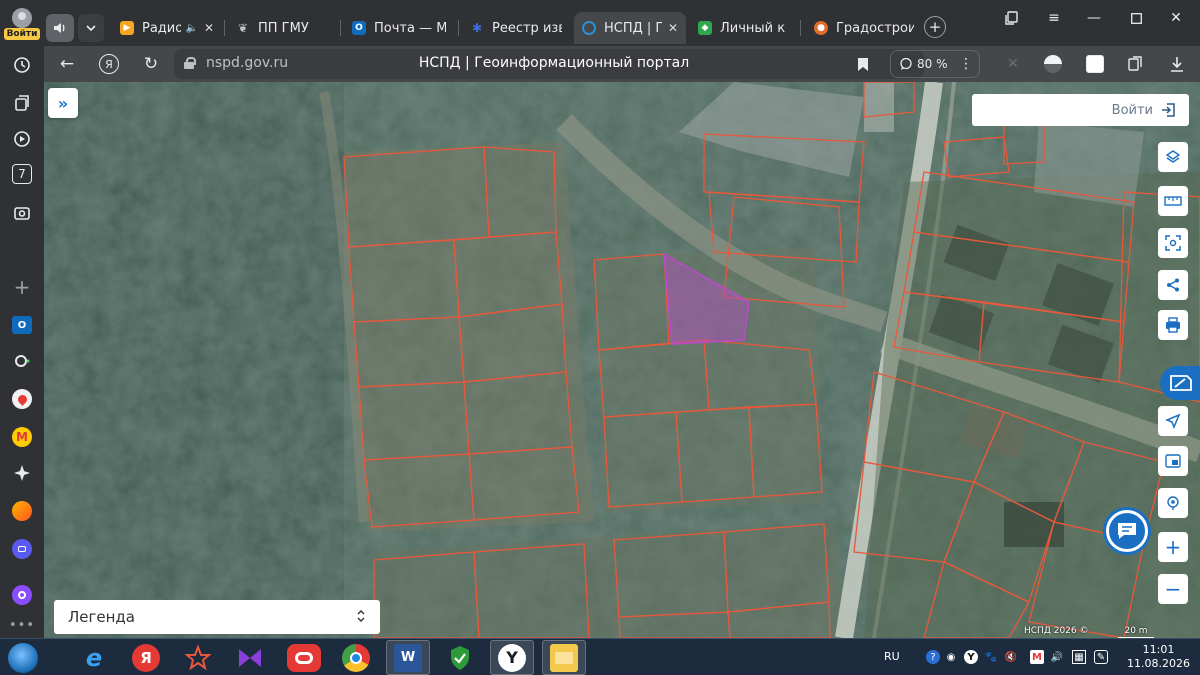  What do you see at coordinates (151, 64) in the screenshot?
I see `reload-icon: ↻` at bounding box center [151, 64].